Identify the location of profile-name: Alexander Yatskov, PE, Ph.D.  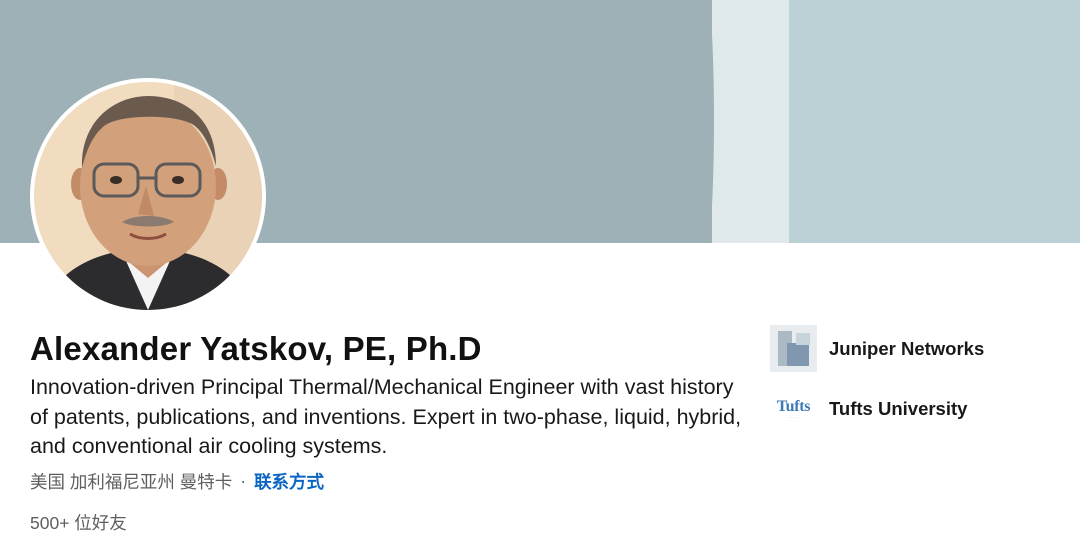
(256, 348).